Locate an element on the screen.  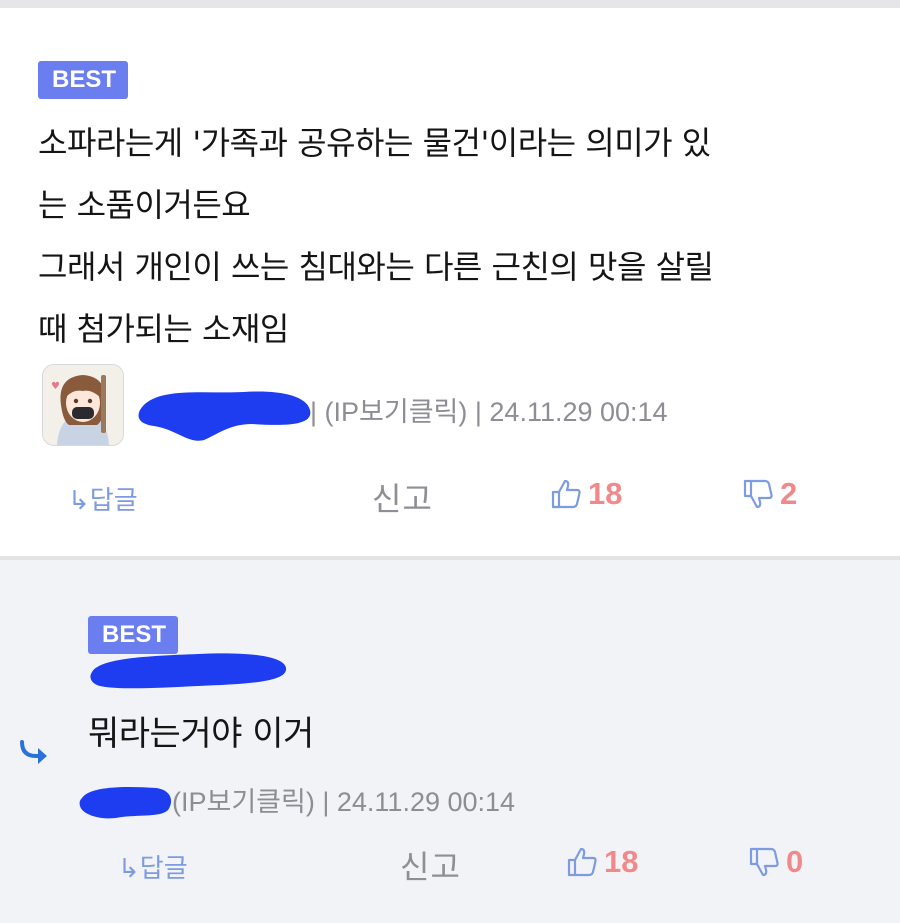
reply-meta: (IP보기클릭) | 24.11.29 00:14 is located at coordinates (343, 799).